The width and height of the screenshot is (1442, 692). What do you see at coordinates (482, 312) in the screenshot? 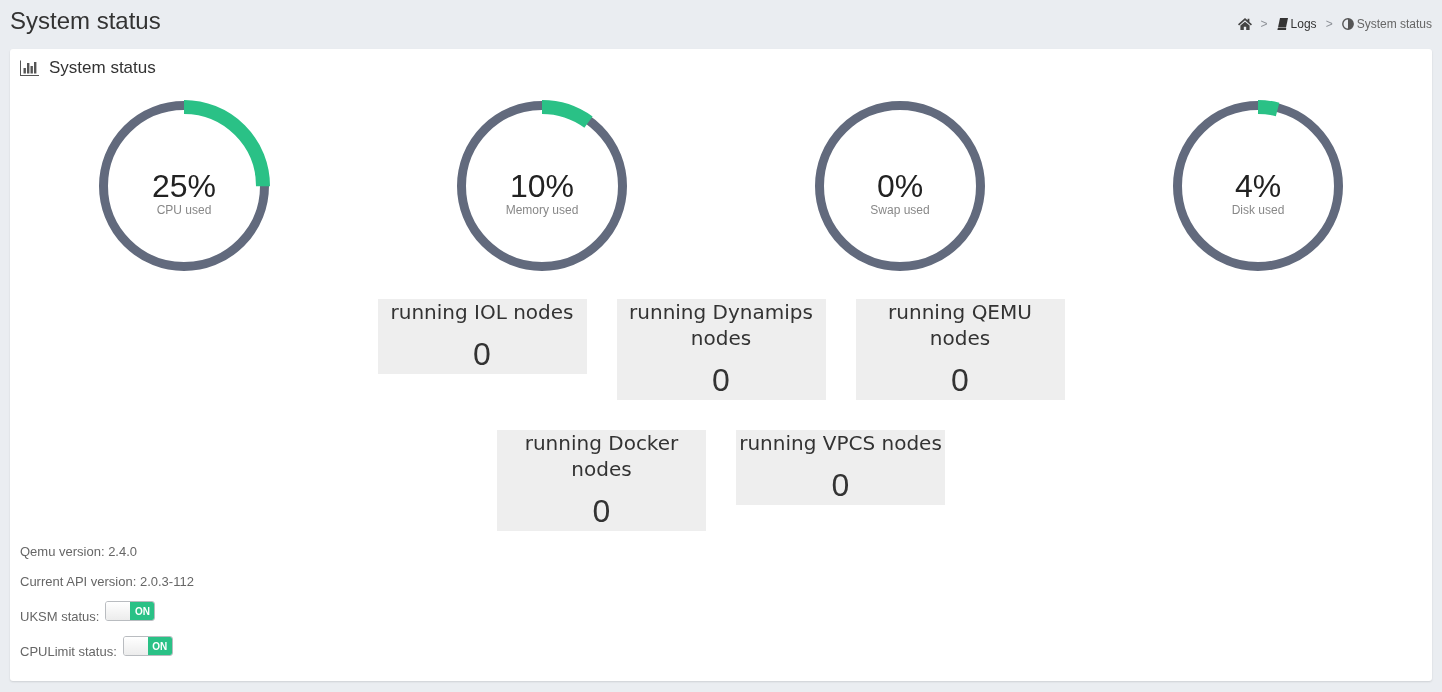
I see `node-count-title: running IOL nodes` at bounding box center [482, 312].